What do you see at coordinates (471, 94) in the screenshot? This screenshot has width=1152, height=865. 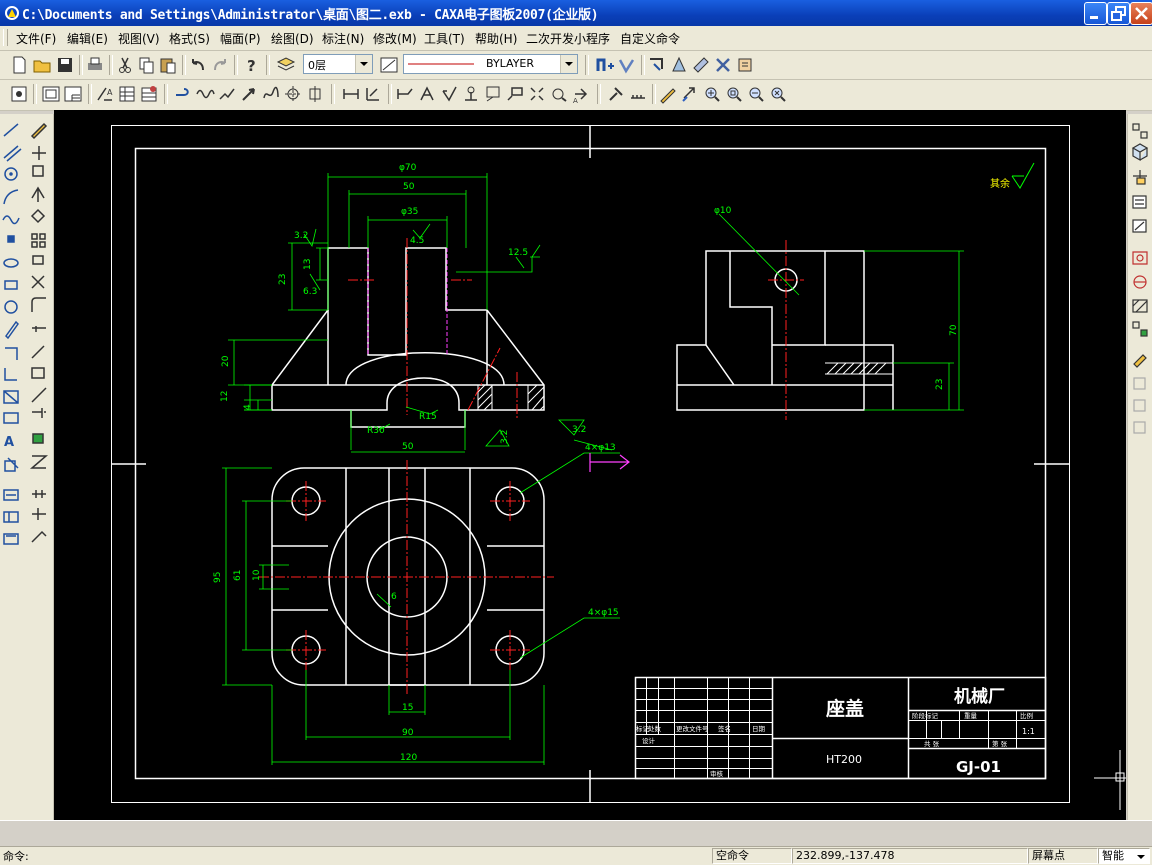 I see `datum-icon` at bounding box center [471, 94].